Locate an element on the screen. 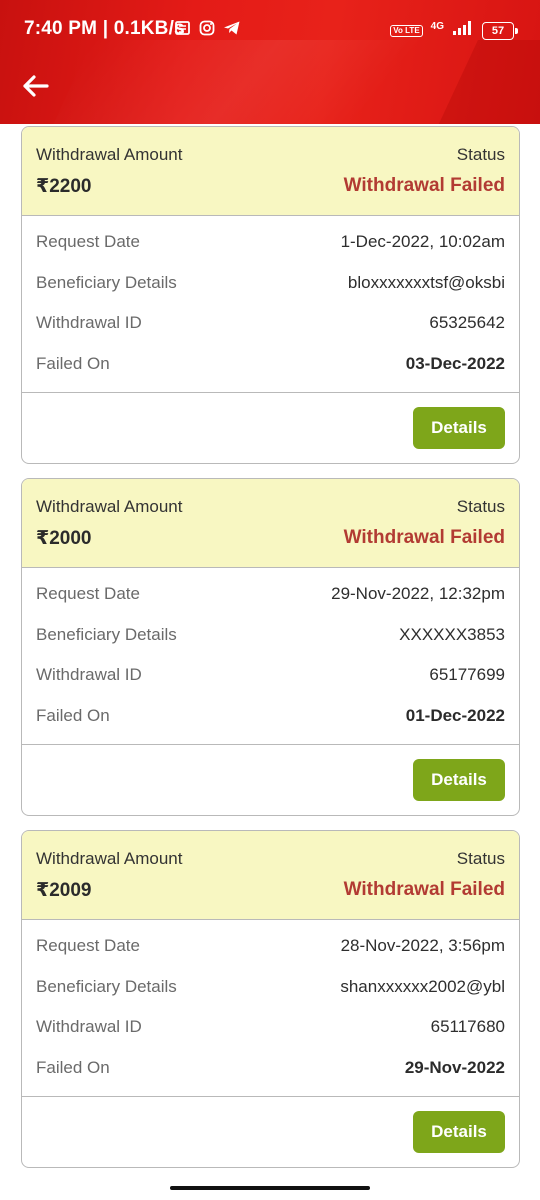 This screenshot has width=540, height=1200. request-date-row: Request Date 1-Dec-2022, 10:02am is located at coordinates (270, 244).